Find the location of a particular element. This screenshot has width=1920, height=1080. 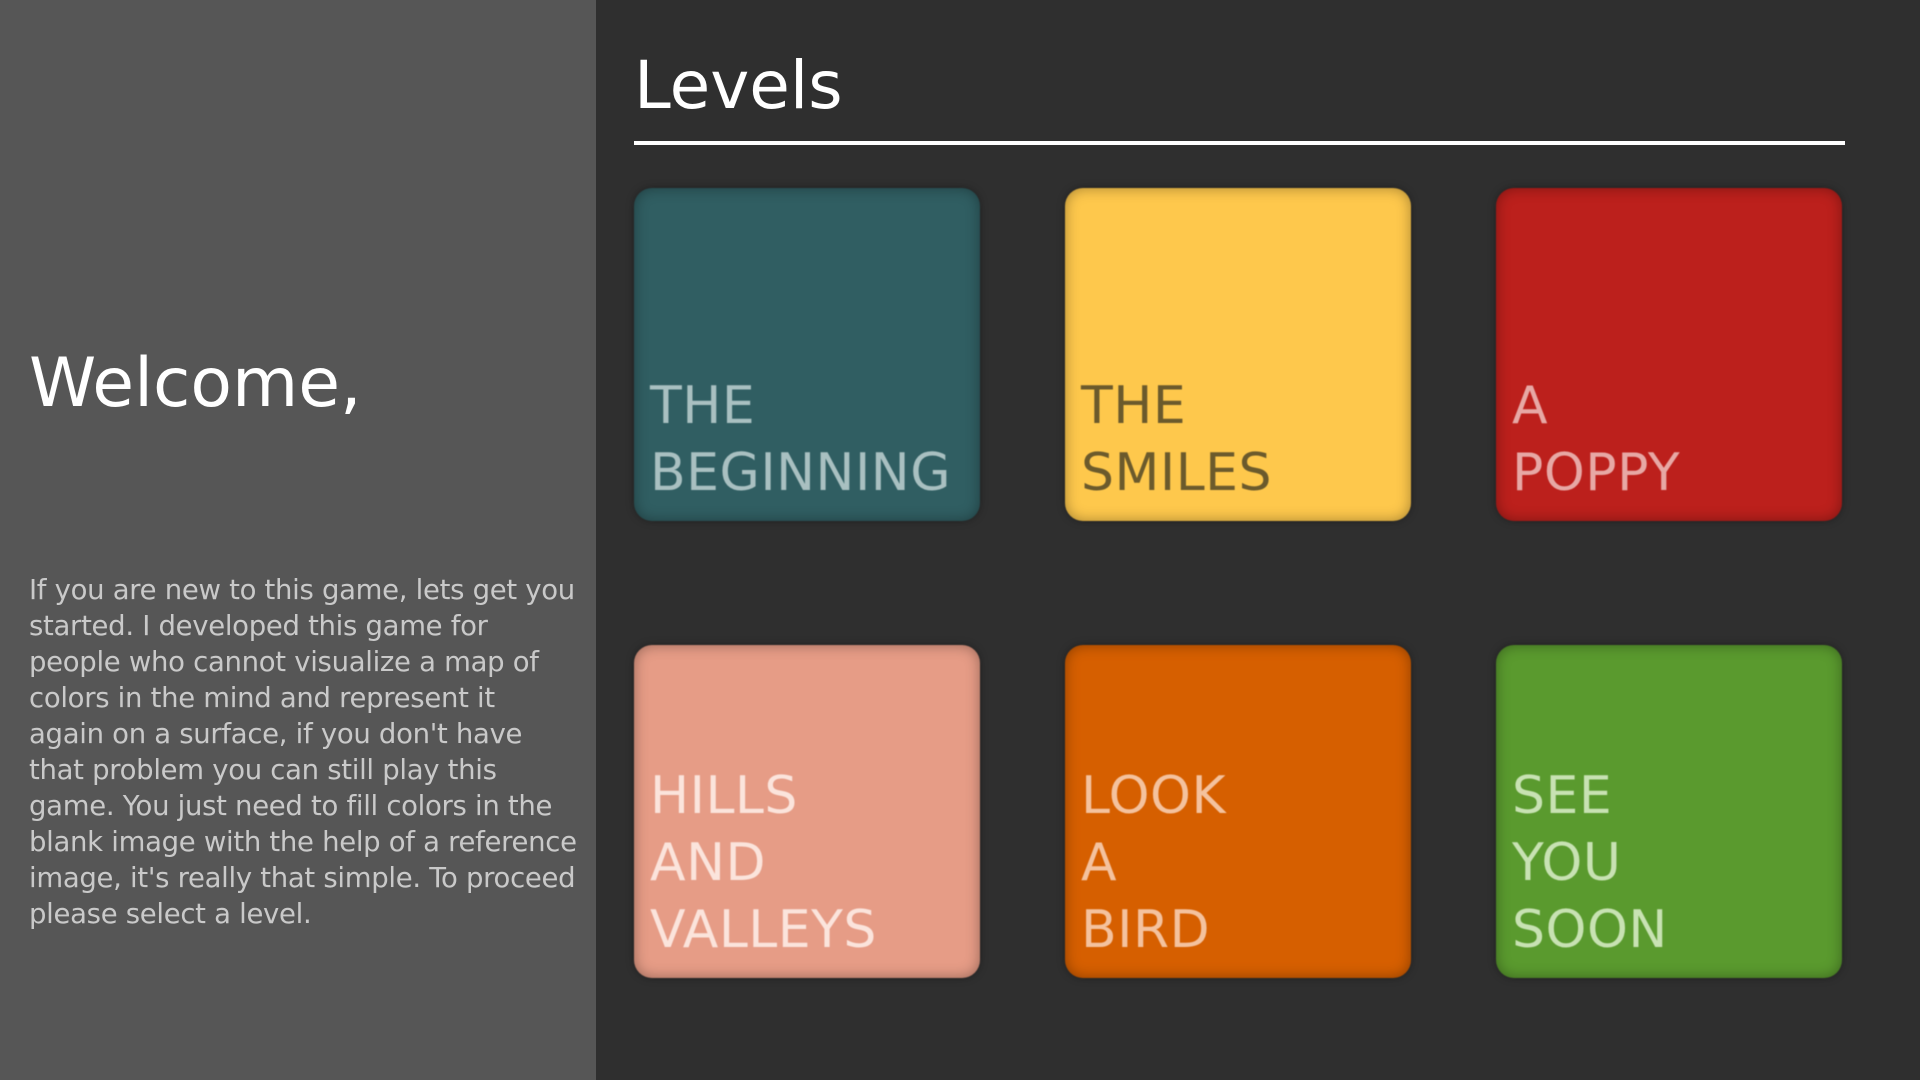

title-divider is located at coordinates (1239, 143).